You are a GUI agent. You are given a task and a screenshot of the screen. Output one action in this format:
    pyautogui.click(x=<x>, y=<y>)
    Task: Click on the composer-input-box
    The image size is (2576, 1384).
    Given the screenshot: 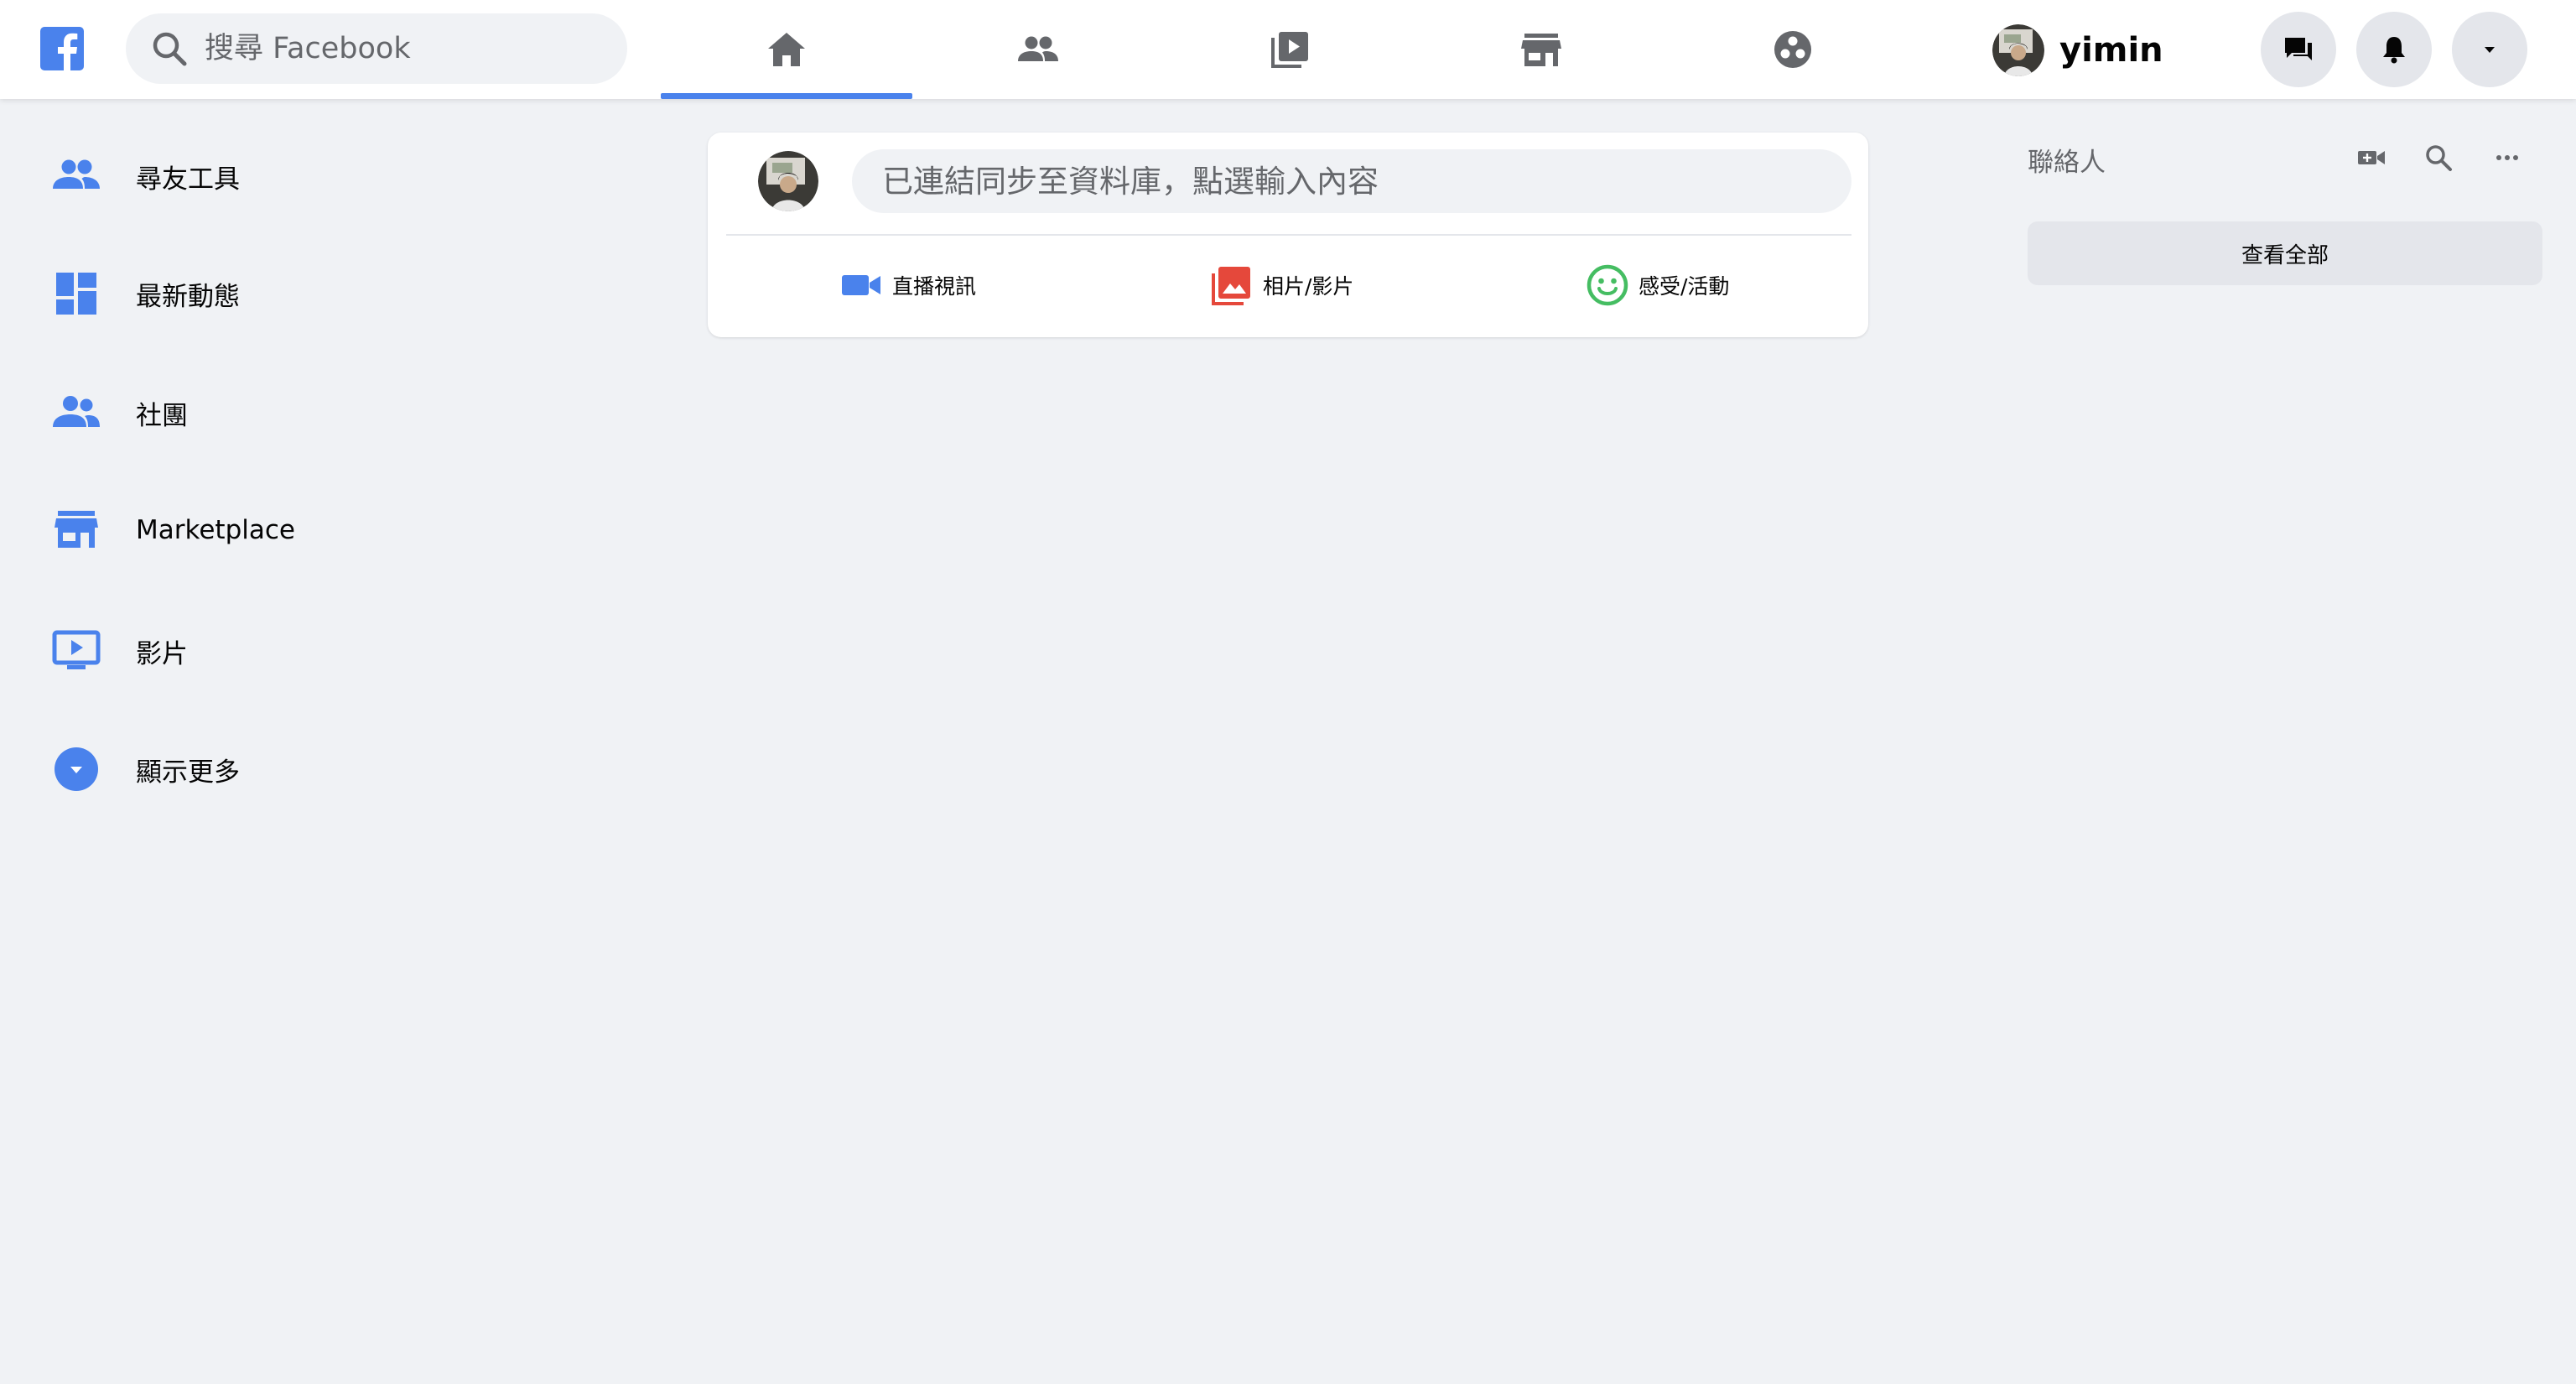 What is the action you would take?
    pyautogui.click(x=1352, y=181)
    